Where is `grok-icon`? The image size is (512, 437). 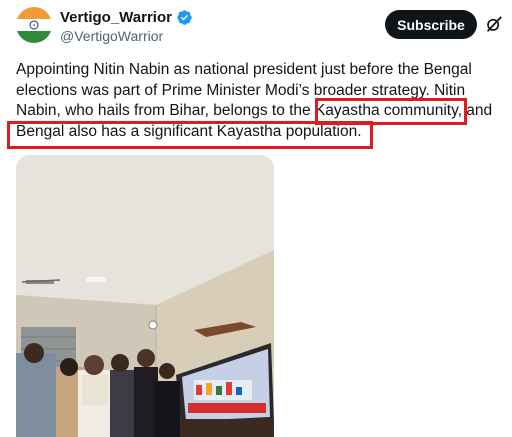
grok-icon is located at coordinates (494, 24).